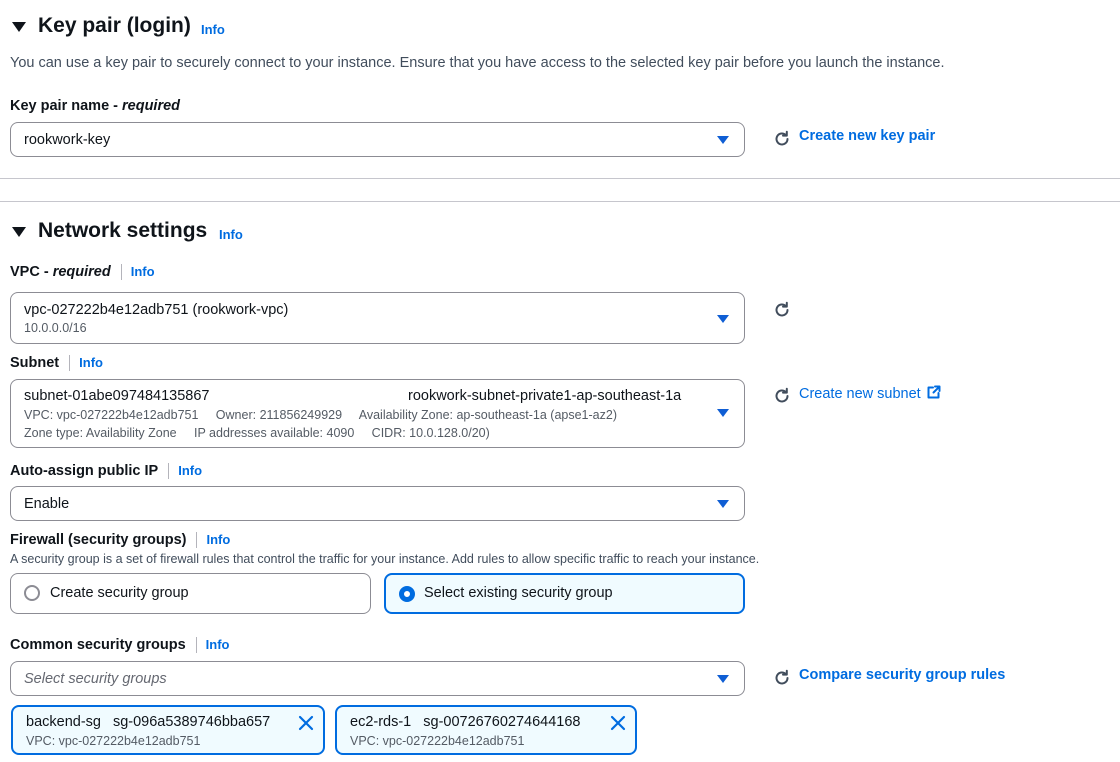 Image resolution: width=1120 pixels, height=762 pixels. What do you see at coordinates (63, 722) in the screenshot?
I see `token-sg-name: backend-sg` at bounding box center [63, 722].